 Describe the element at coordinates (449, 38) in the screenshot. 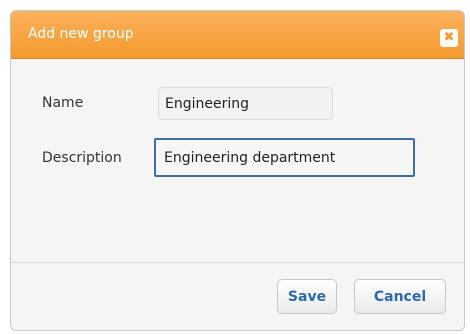

I see `close-icon: ✖` at that location.